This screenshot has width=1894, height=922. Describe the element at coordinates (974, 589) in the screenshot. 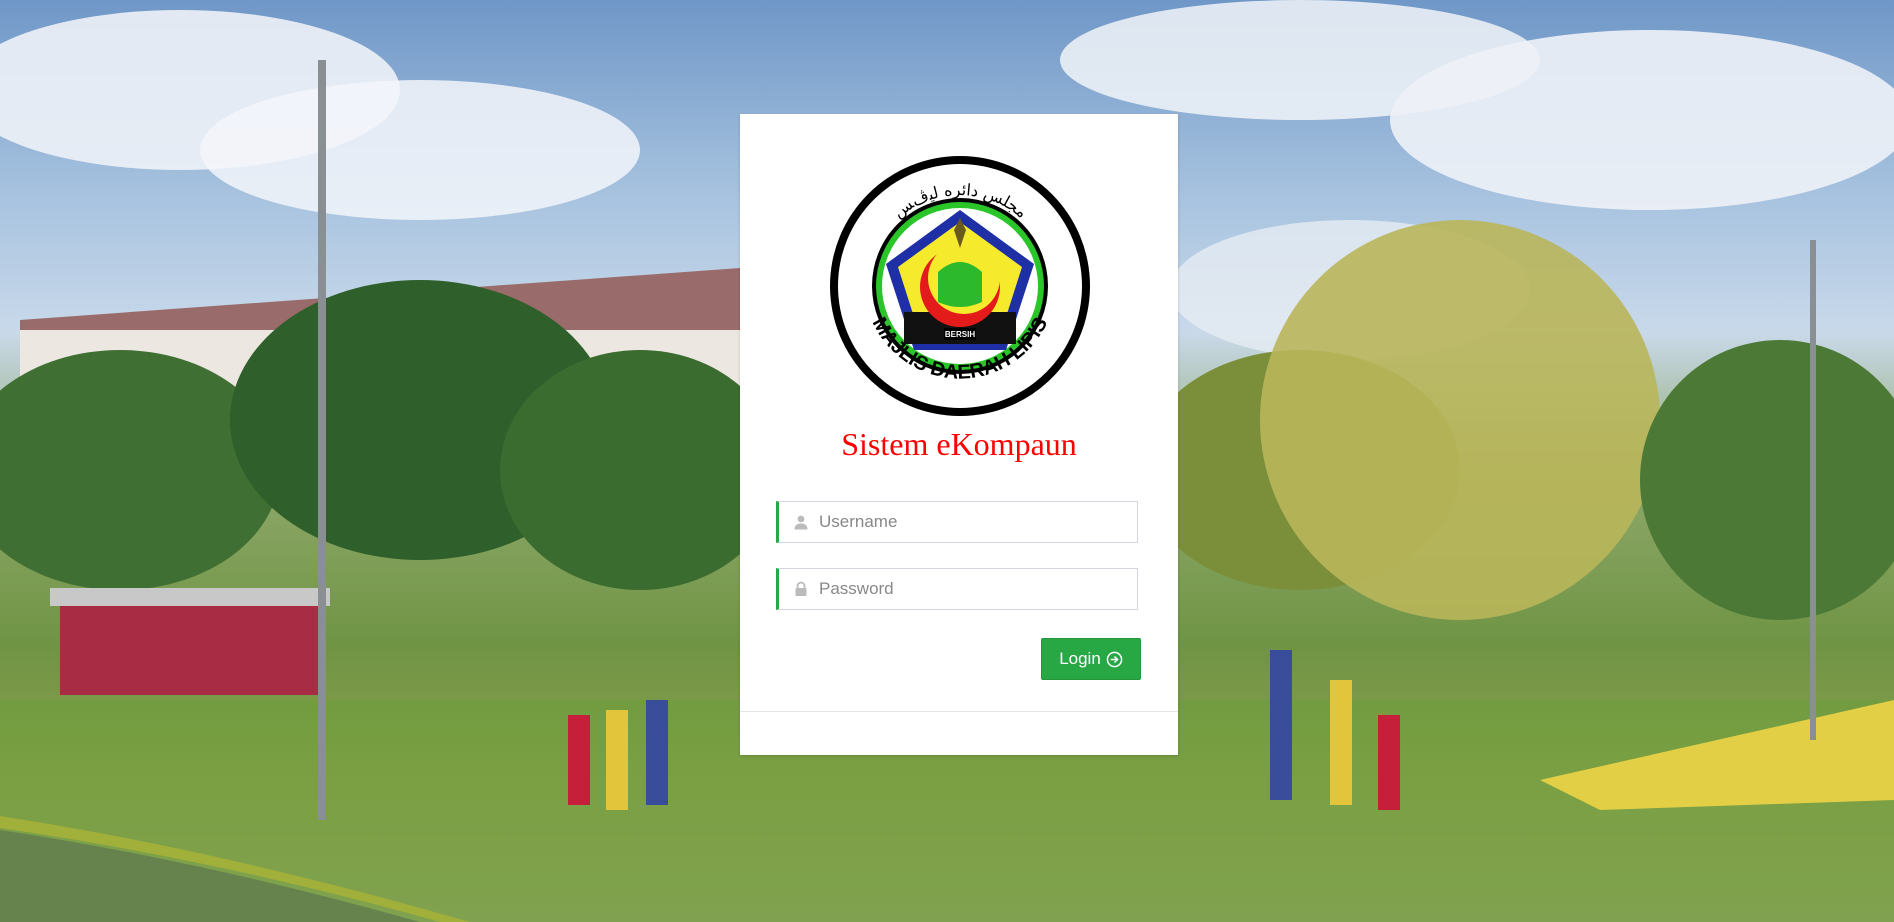

I see `password-input` at that location.